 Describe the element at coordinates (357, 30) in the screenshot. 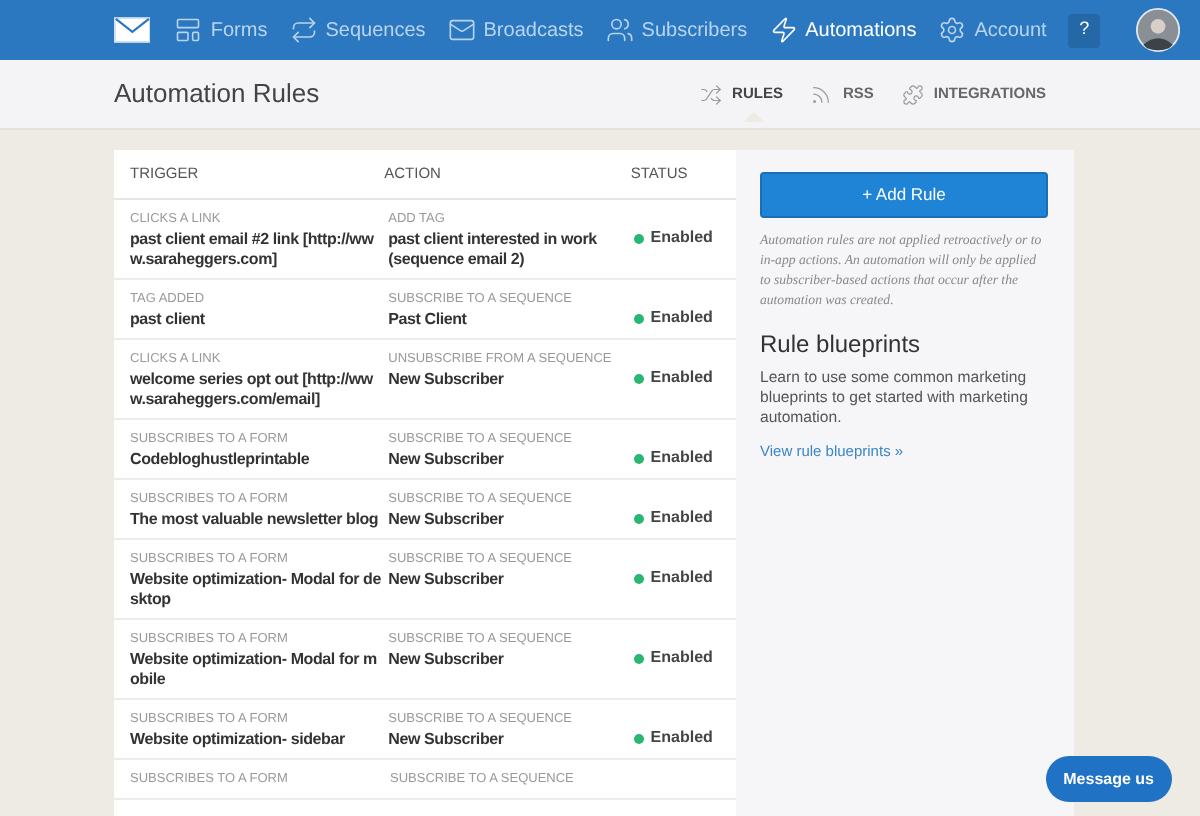

I see `nav-item: Sequences` at that location.